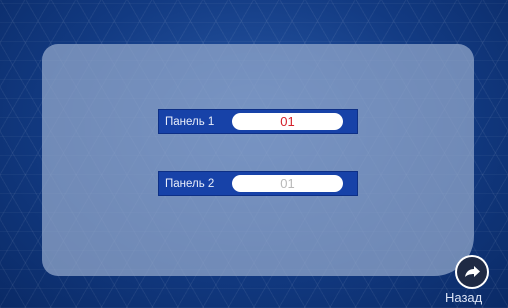 This screenshot has width=508, height=308. I want to click on back-button, so click(472, 272).